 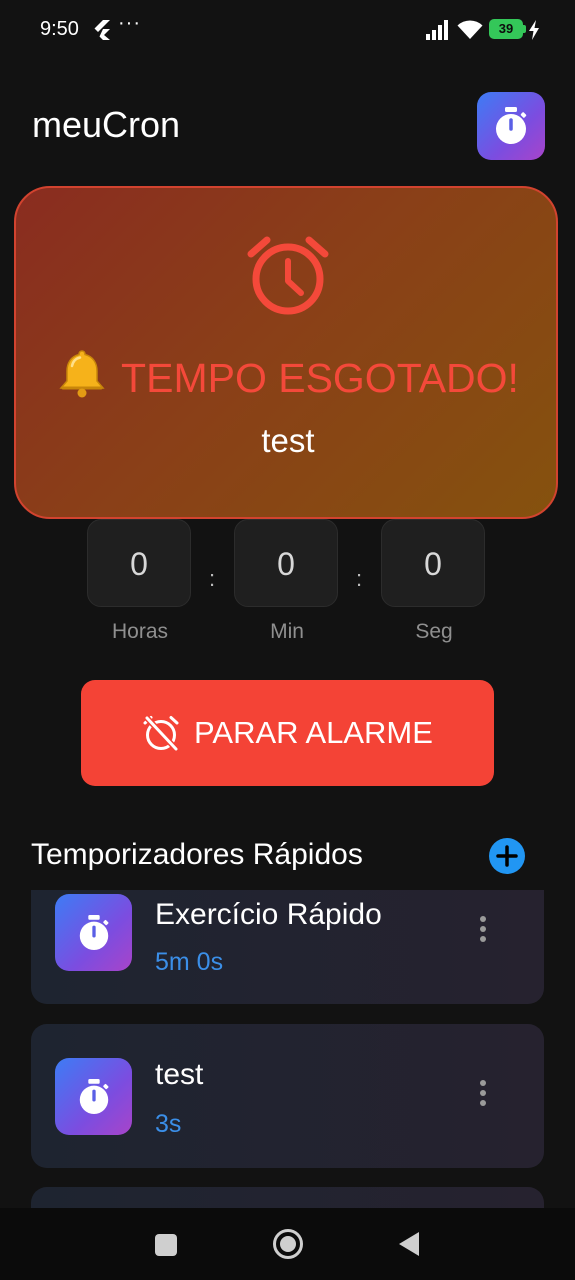 I want to click on app-title: meuCron, so click(x=106, y=124).